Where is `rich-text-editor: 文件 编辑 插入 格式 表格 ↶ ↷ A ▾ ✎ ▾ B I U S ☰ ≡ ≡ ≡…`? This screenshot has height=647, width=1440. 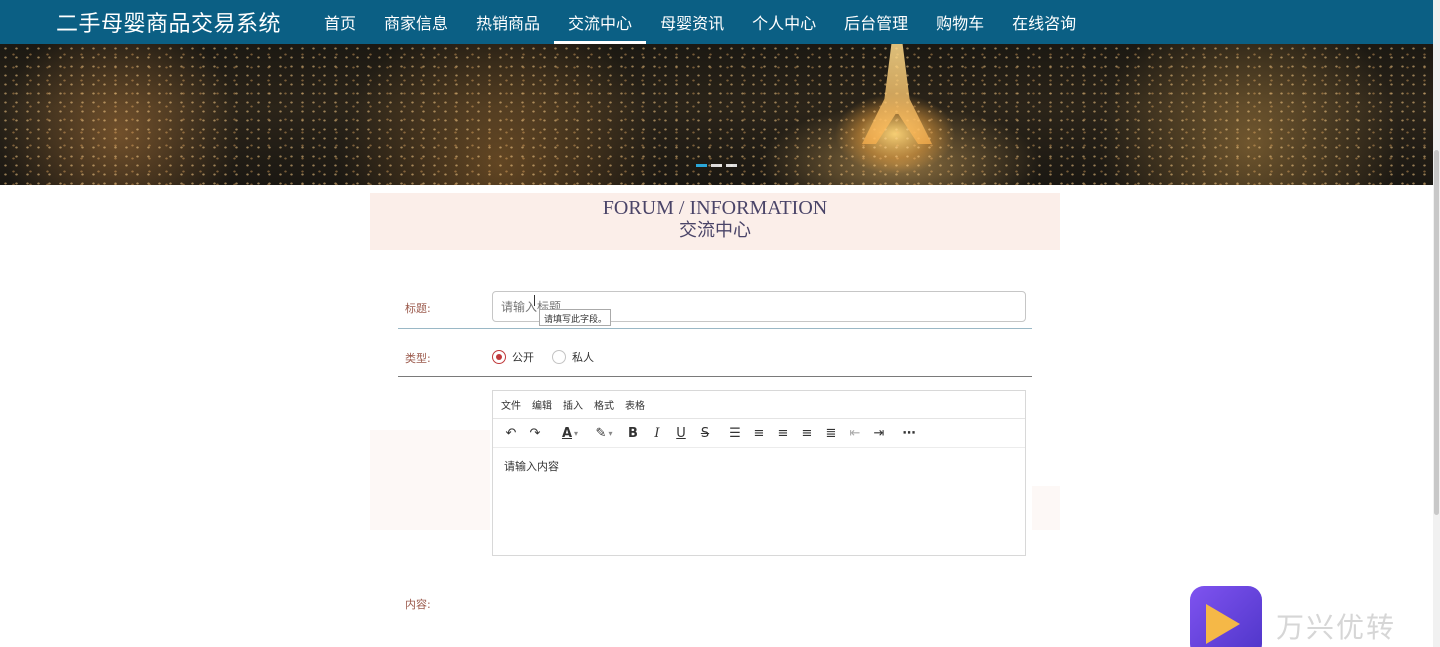
rich-text-editor: 文件 编辑 插入 格式 表格 ↶ ↷ A ▾ ✎ ▾ B I U S ☰ ≡ ≡ ≡… is located at coordinates (759, 473).